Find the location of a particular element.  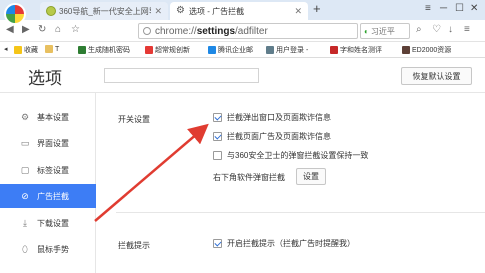

bookmark-folder: T is located at coordinates (52, 49).